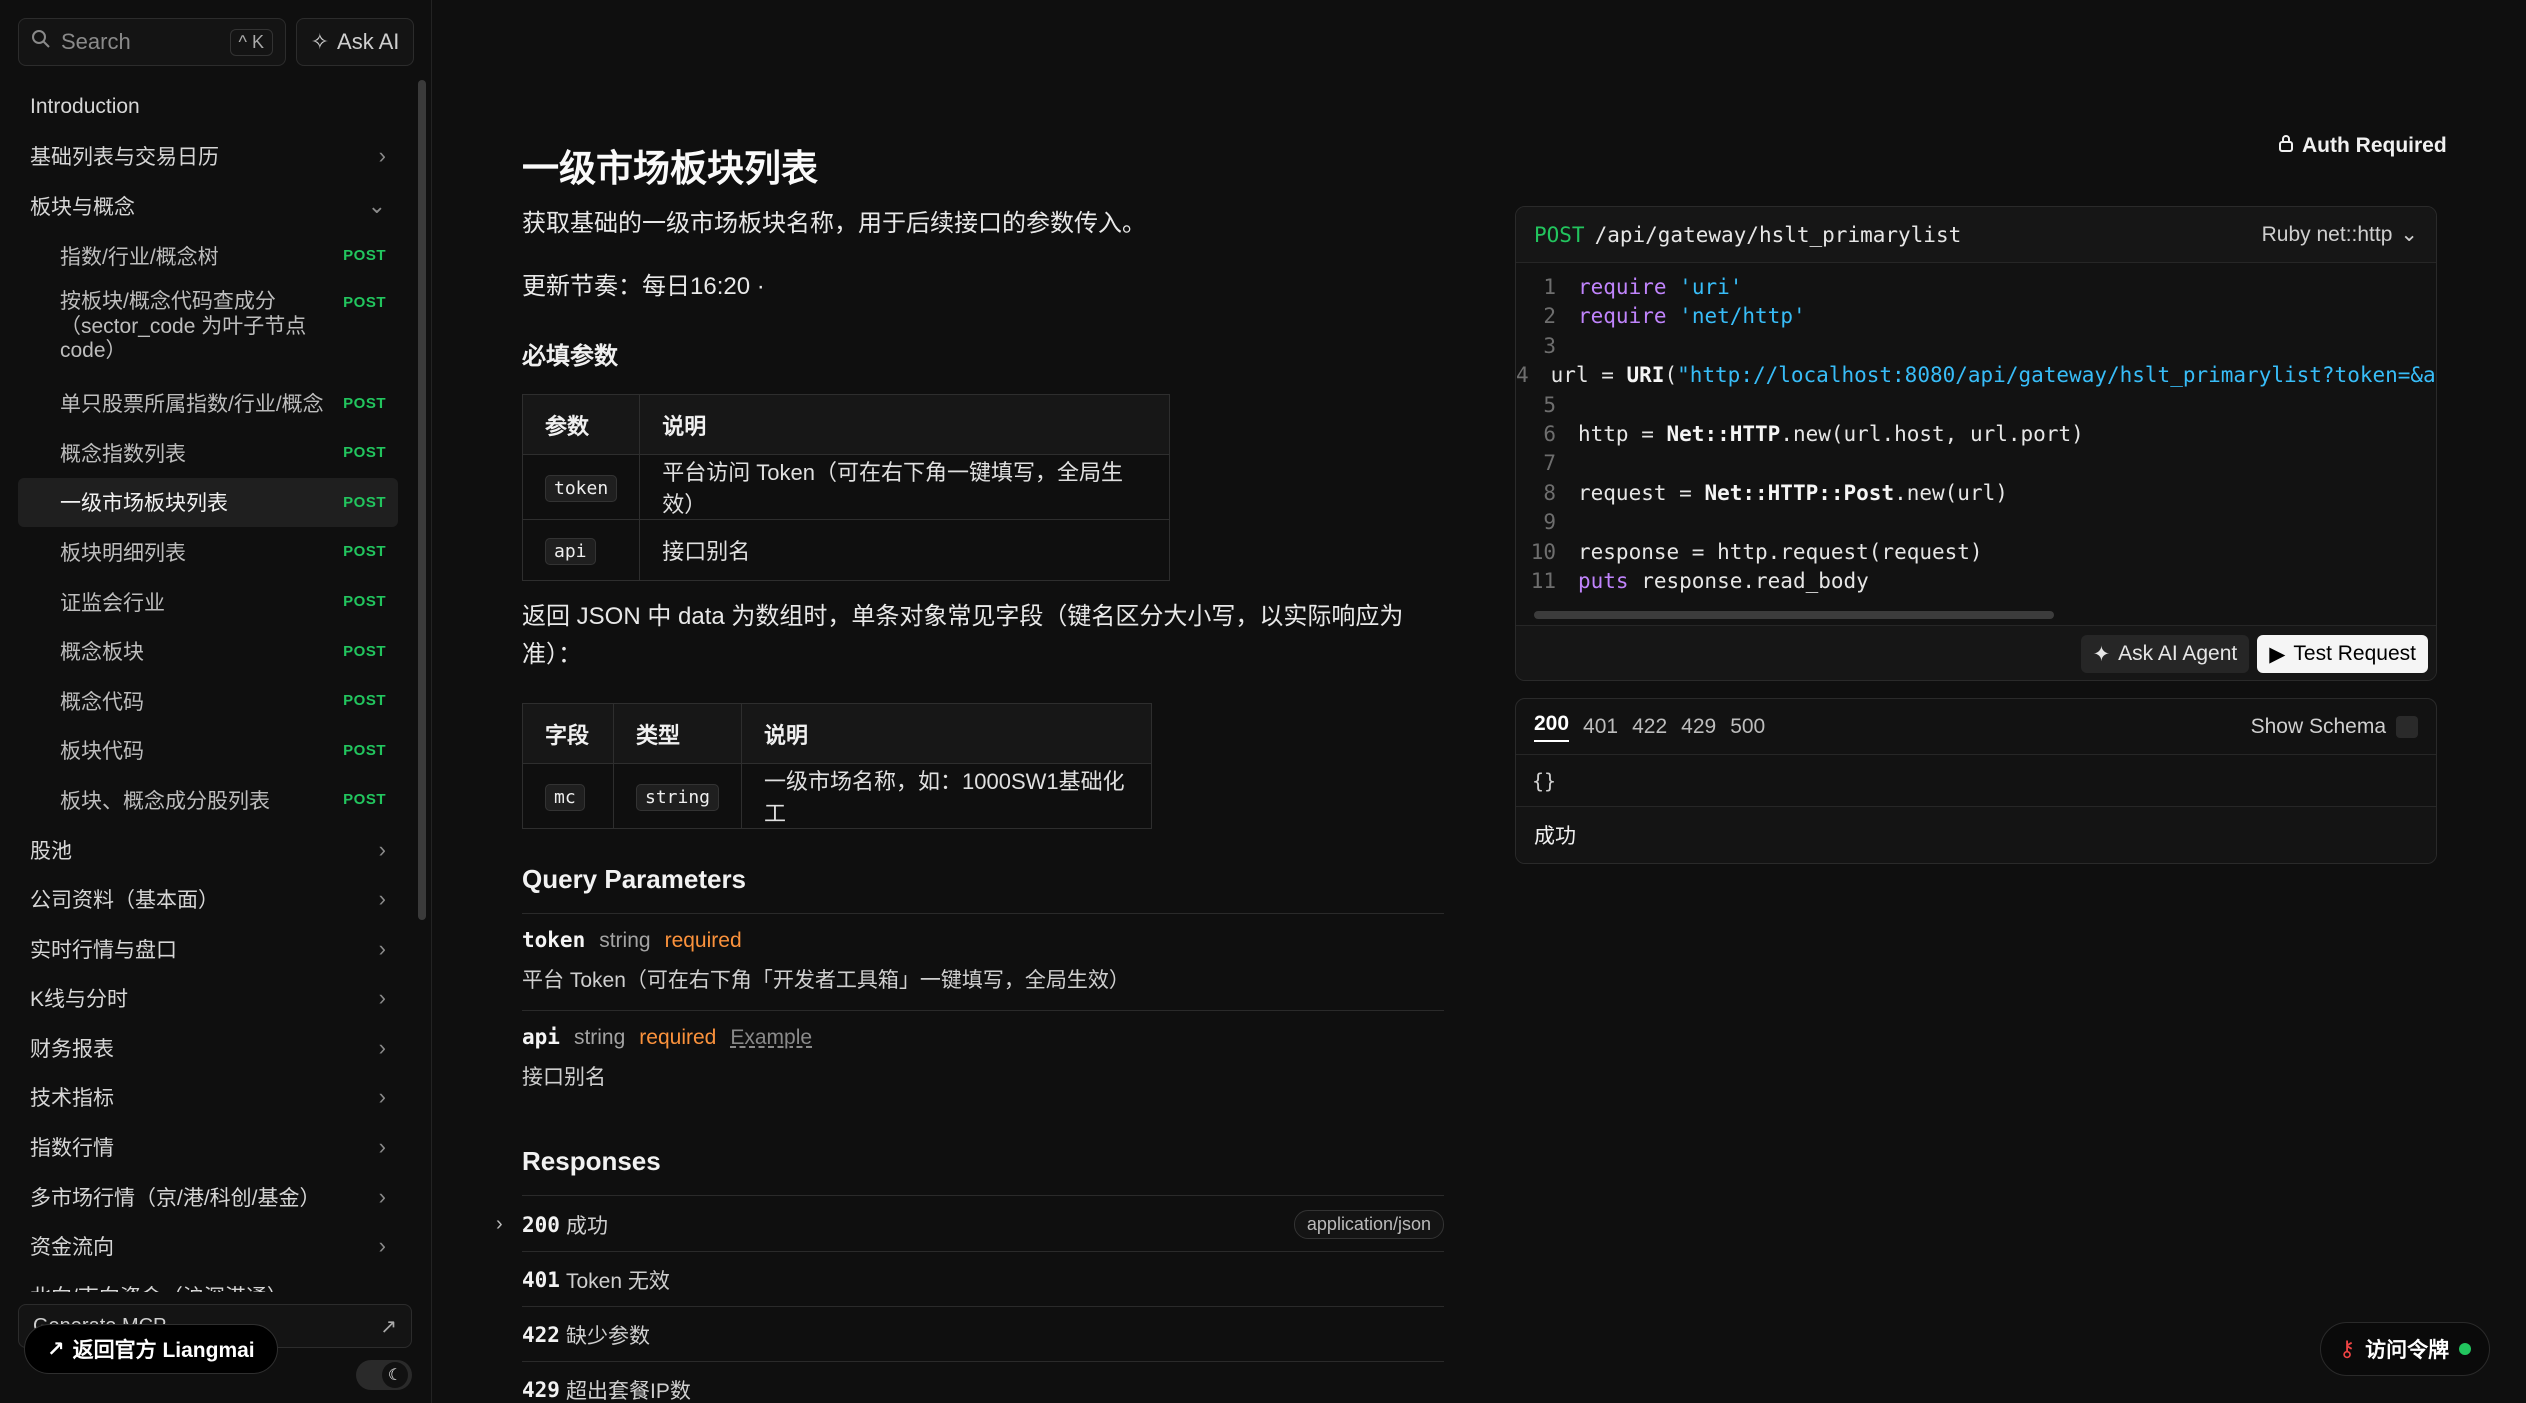  Describe the element at coordinates (570, 356) in the screenshot. I see `required-heading: 必填参数` at that location.